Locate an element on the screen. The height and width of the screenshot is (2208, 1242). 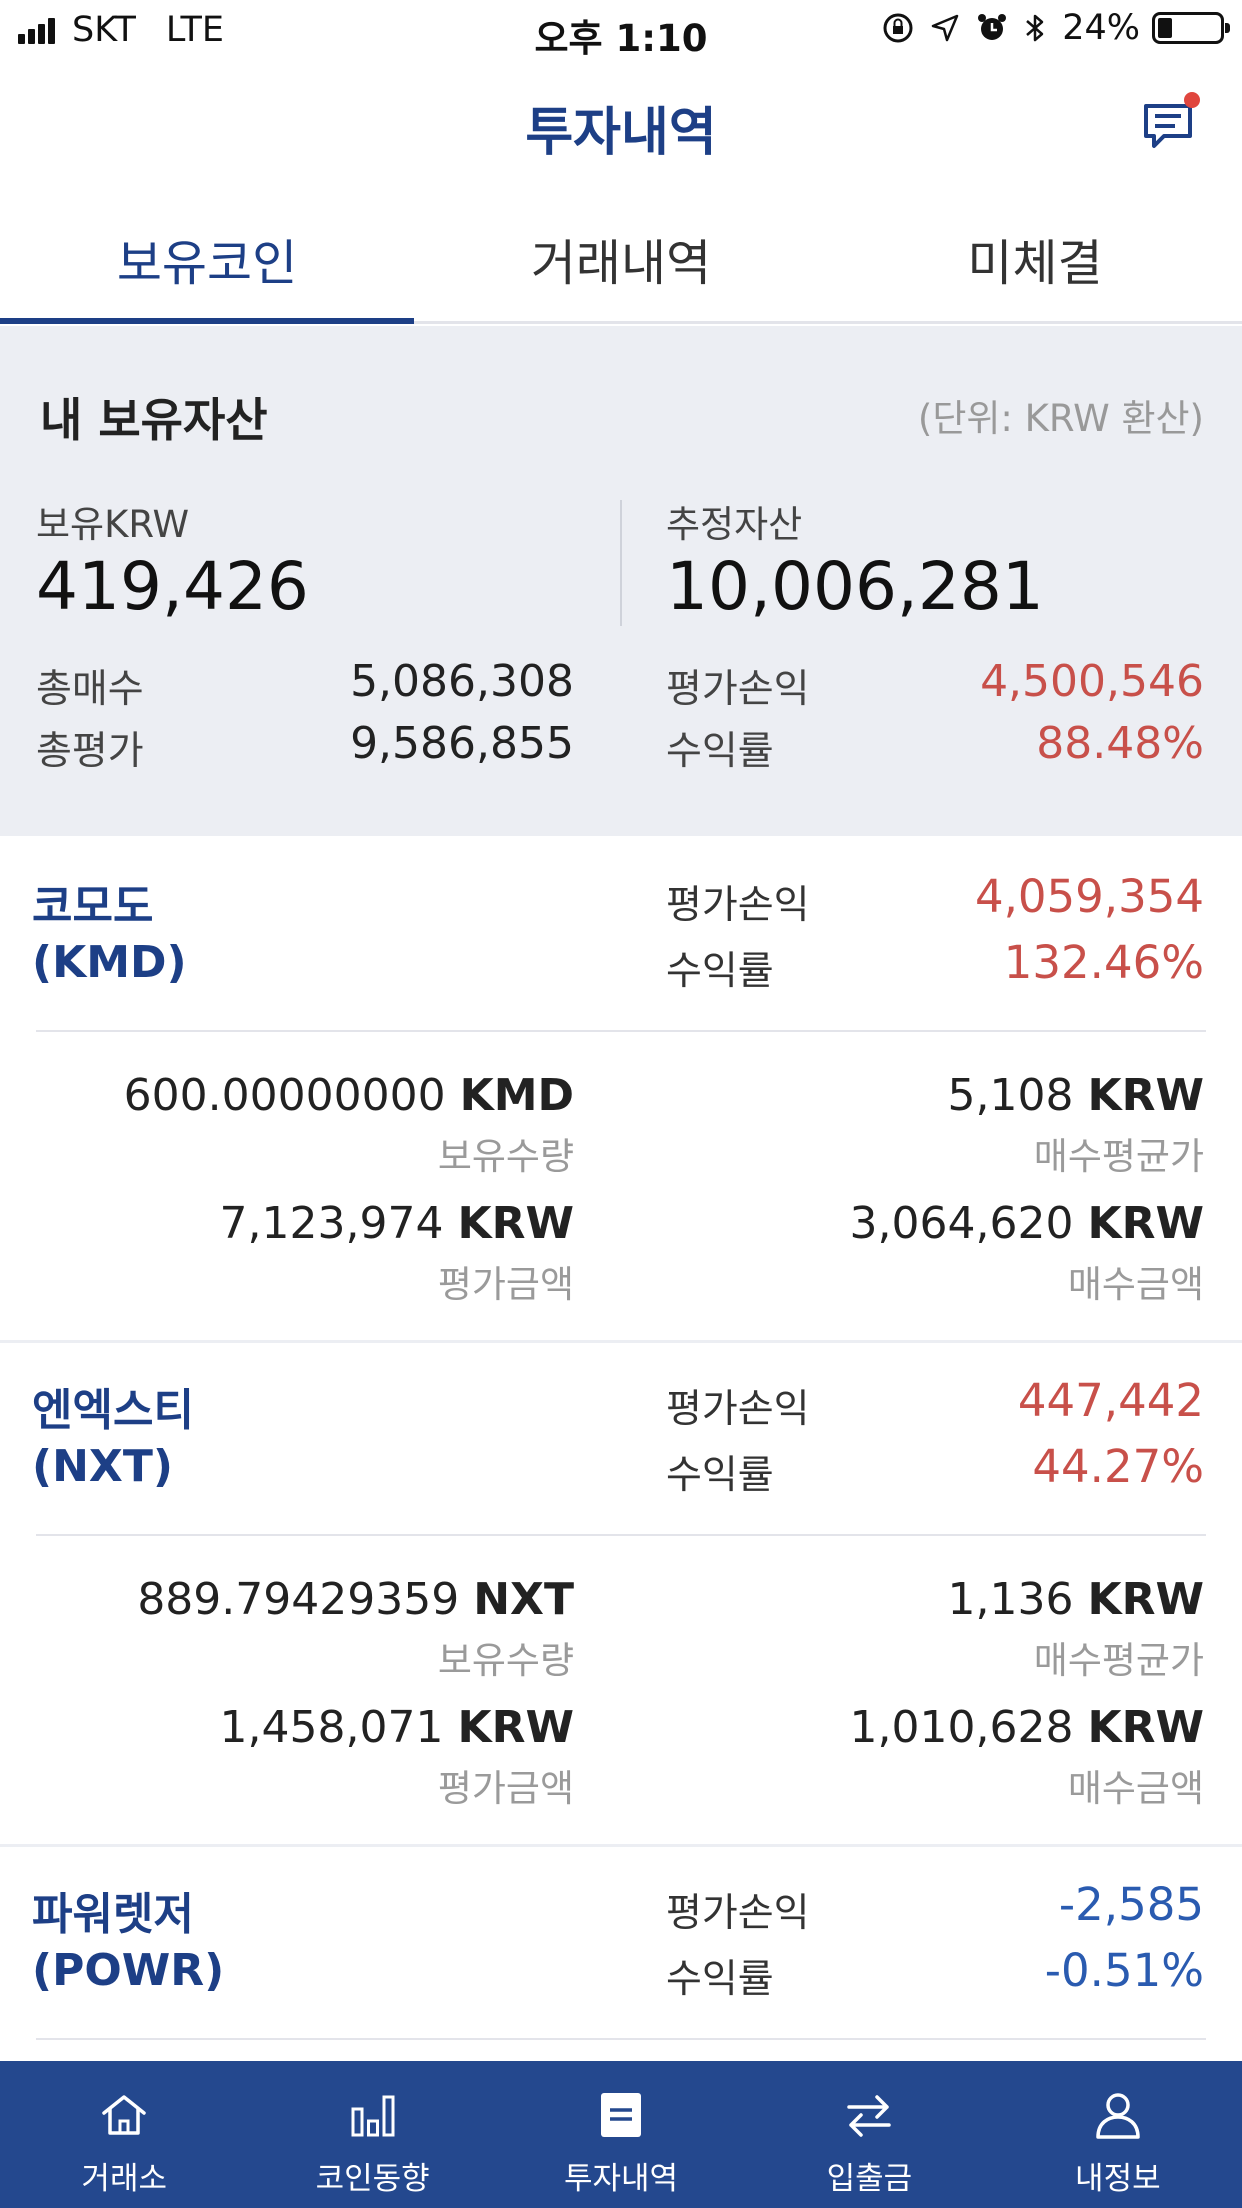
app-header: 투자내역 is located at coordinates (621, 122).